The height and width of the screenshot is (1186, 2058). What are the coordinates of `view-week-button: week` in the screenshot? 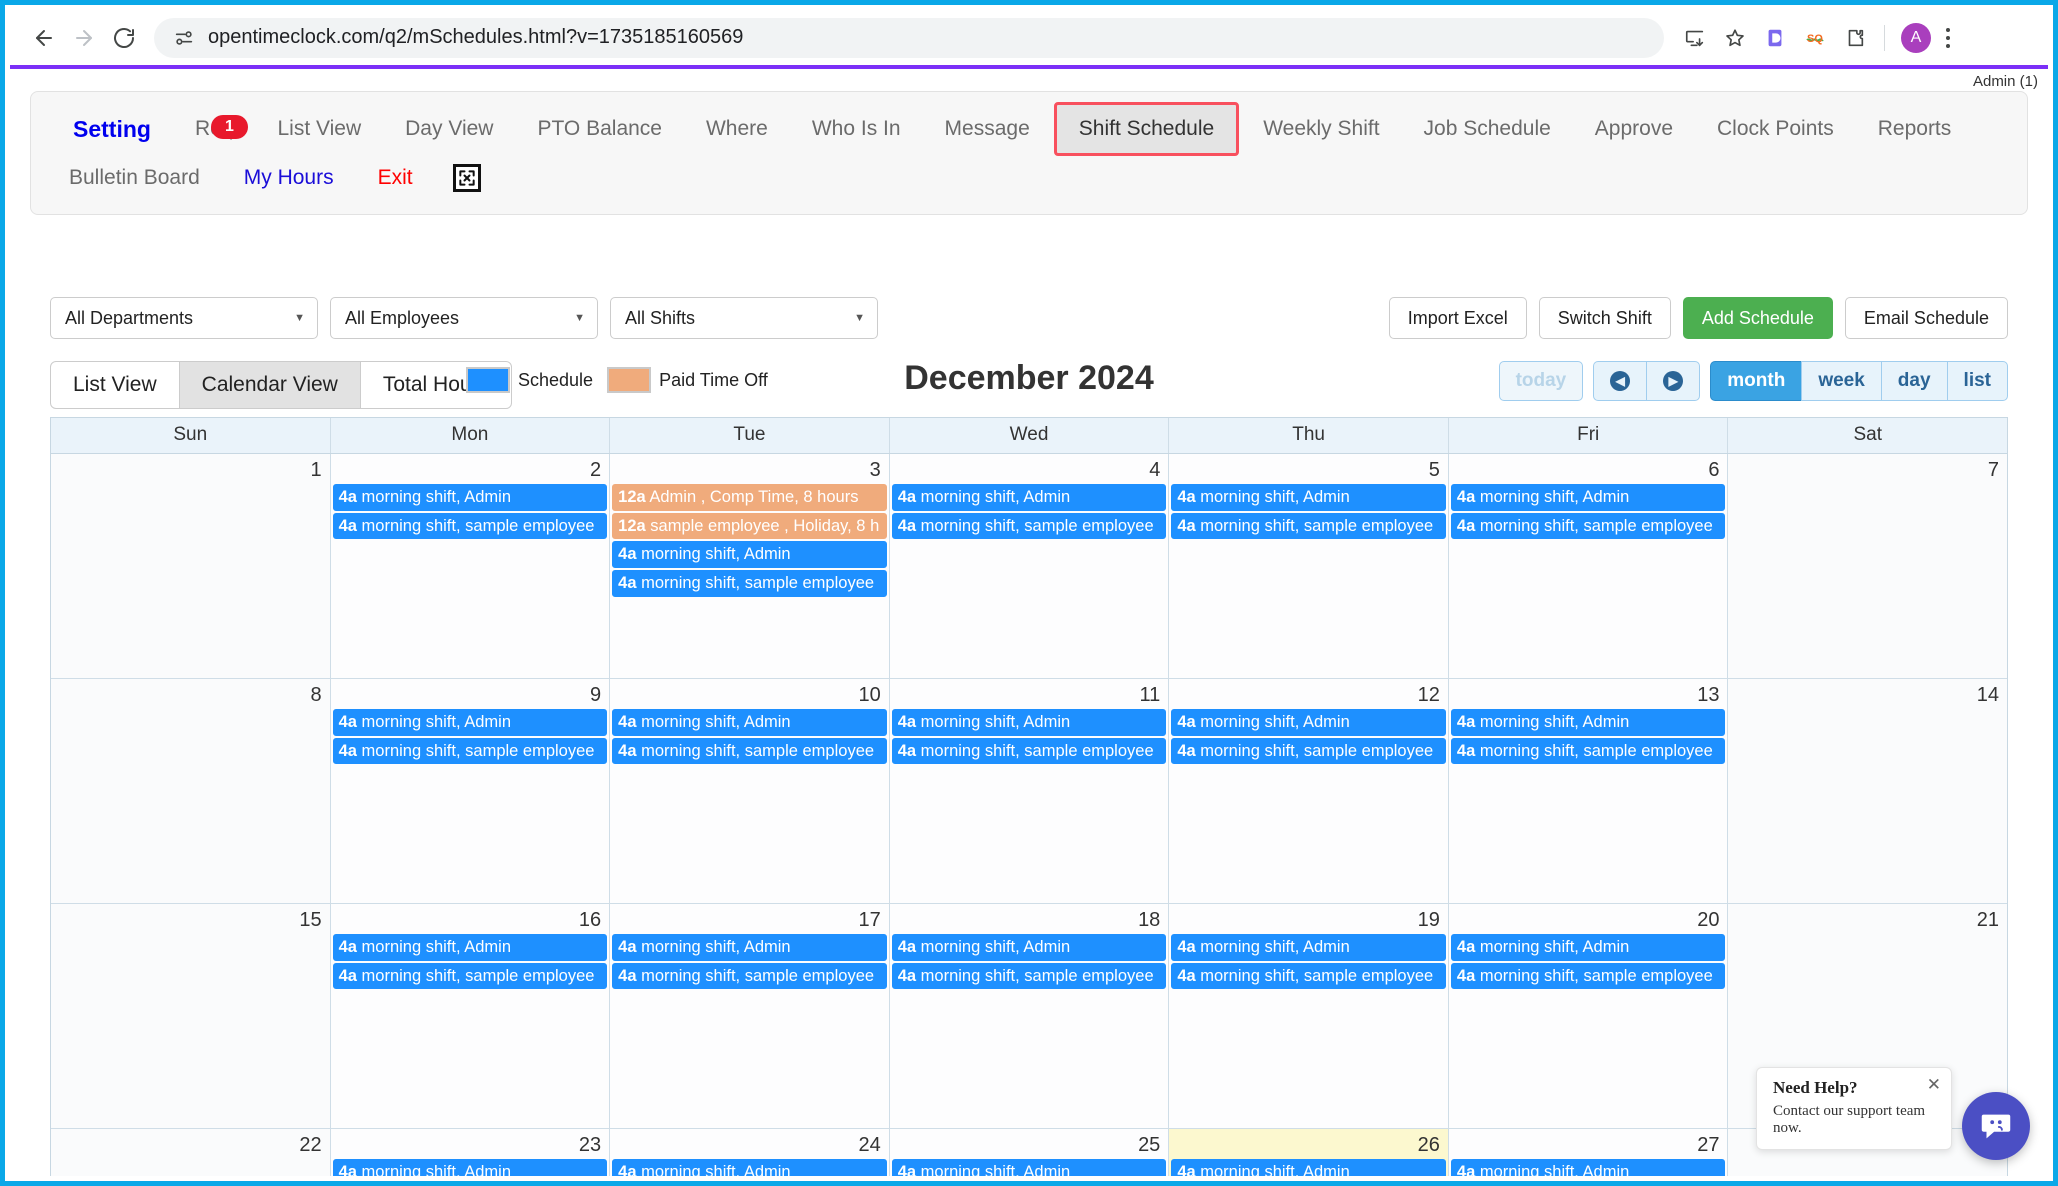 It's located at (1841, 381).